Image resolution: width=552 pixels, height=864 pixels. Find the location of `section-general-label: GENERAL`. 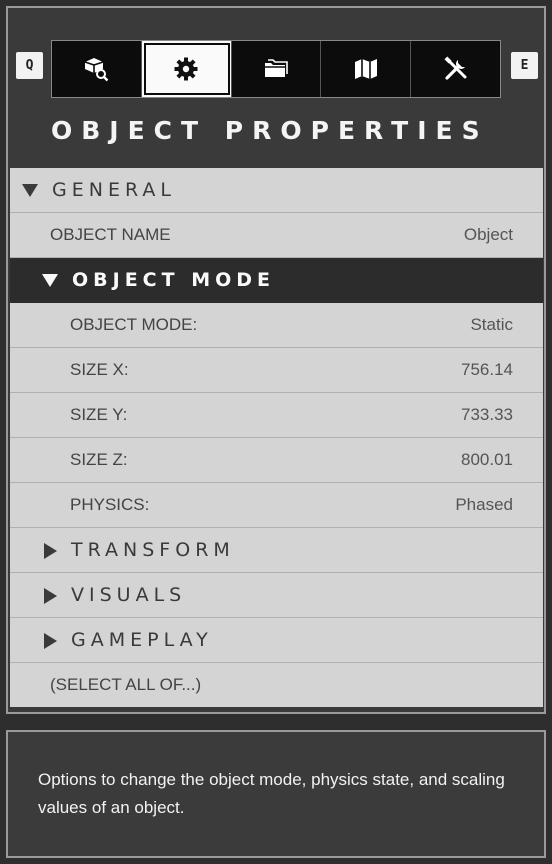

section-general-label: GENERAL is located at coordinates (114, 190).